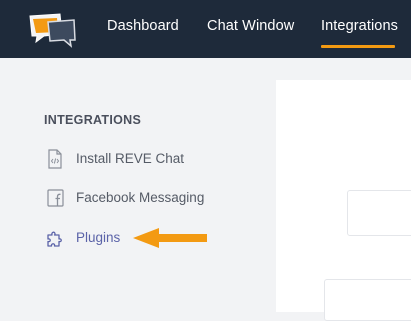 The image size is (411, 321). I want to click on puzzle-icon, so click(54, 239).